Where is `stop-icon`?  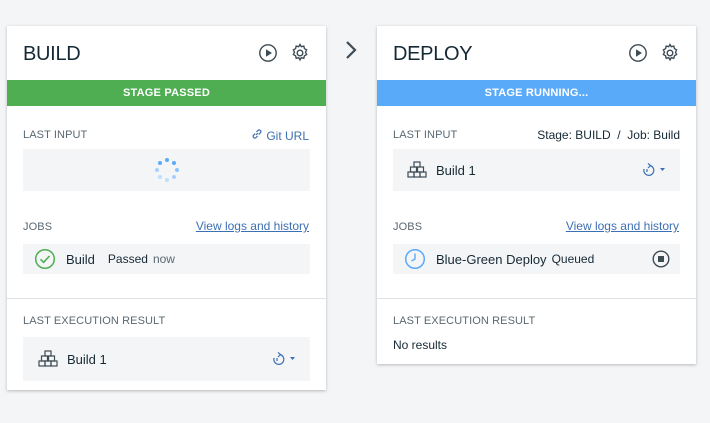 stop-icon is located at coordinates (661, 259).